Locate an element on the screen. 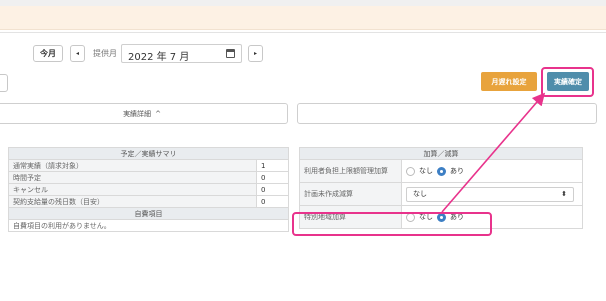 This screenshot has width=606, height=301. annotation-arrow is located at coordinates (493, 152).